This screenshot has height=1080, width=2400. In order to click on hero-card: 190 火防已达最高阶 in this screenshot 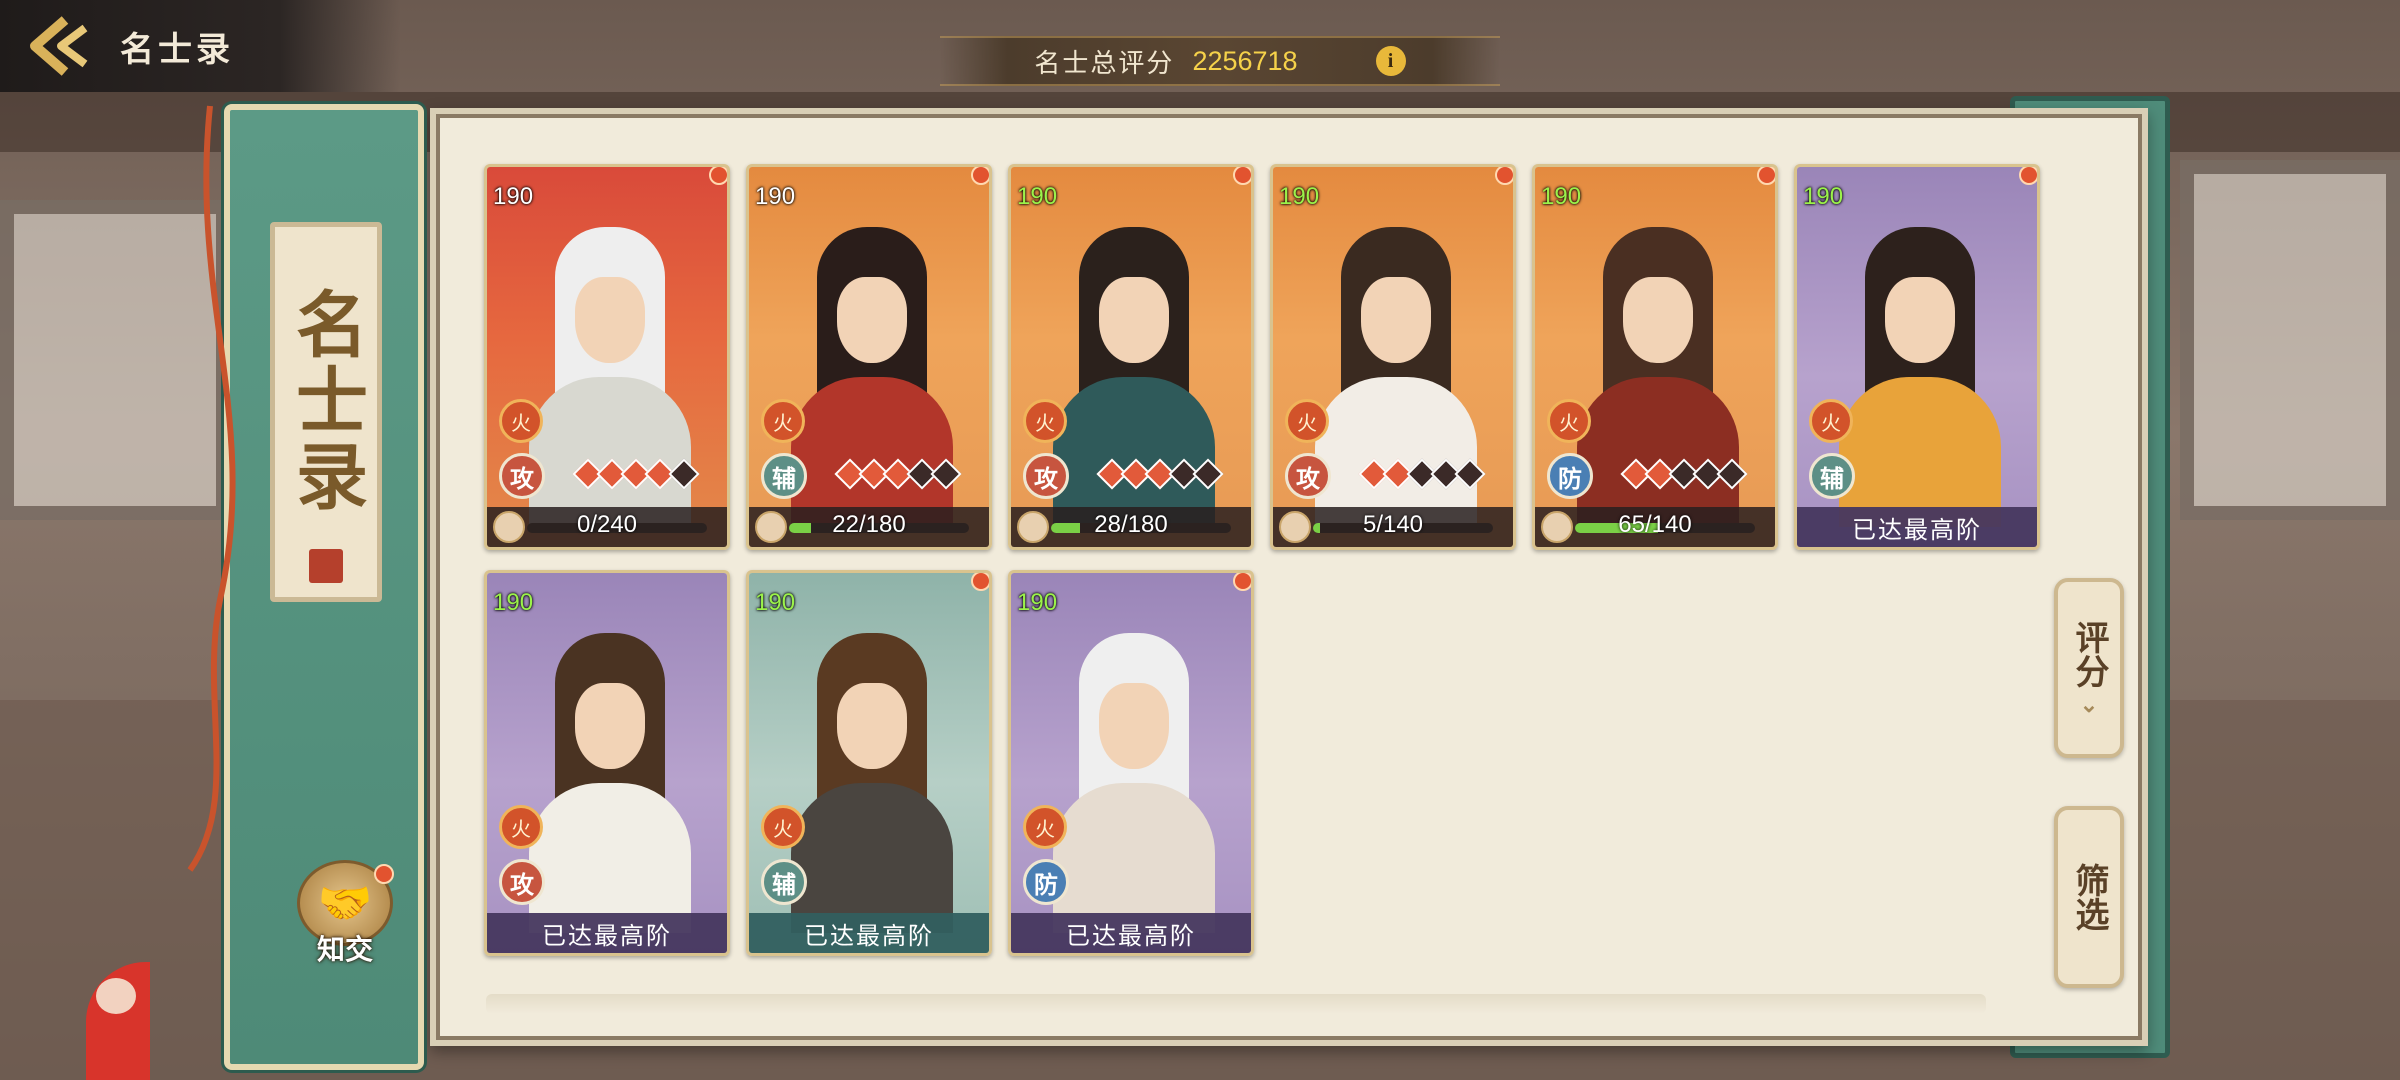, I will do `click(1131, 763)`.